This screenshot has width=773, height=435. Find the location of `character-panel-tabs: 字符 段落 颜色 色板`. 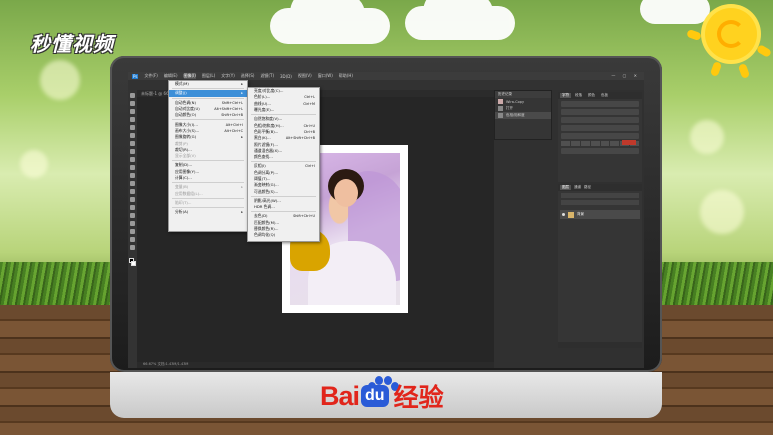

character-panel-tabs: 字符 段落 颜色 色板 is located at coordinates (600, 95).